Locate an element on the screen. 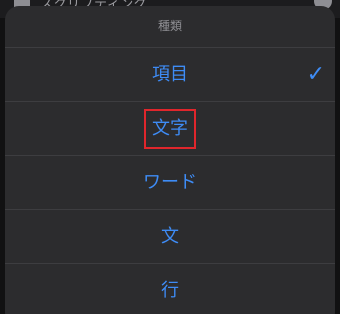 The image size is (340, 314). highlight-box: 文字 is located at coordinates (170, 129).